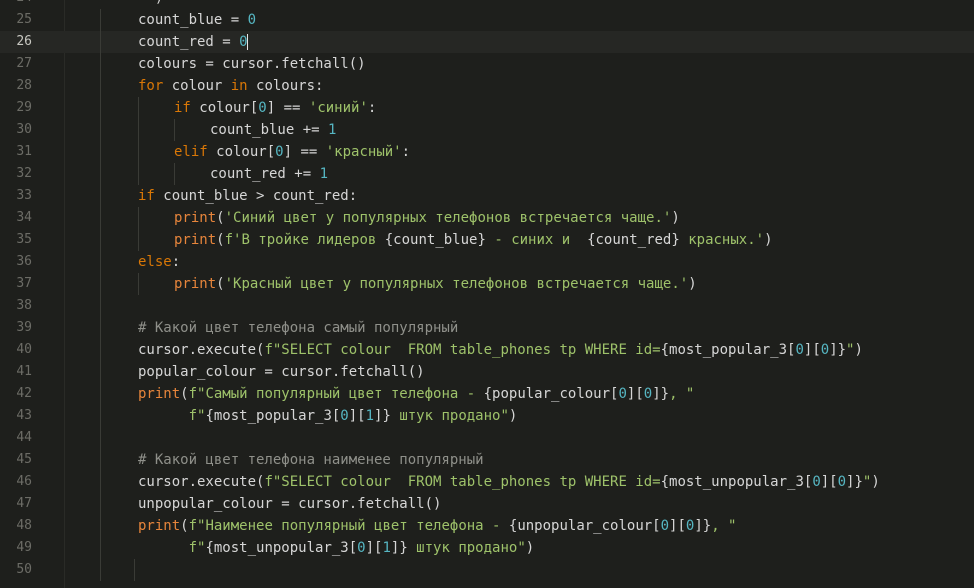  Describe the element at coordinates (724, 526) in the screenshot. I see `code-token: , "` at that location.